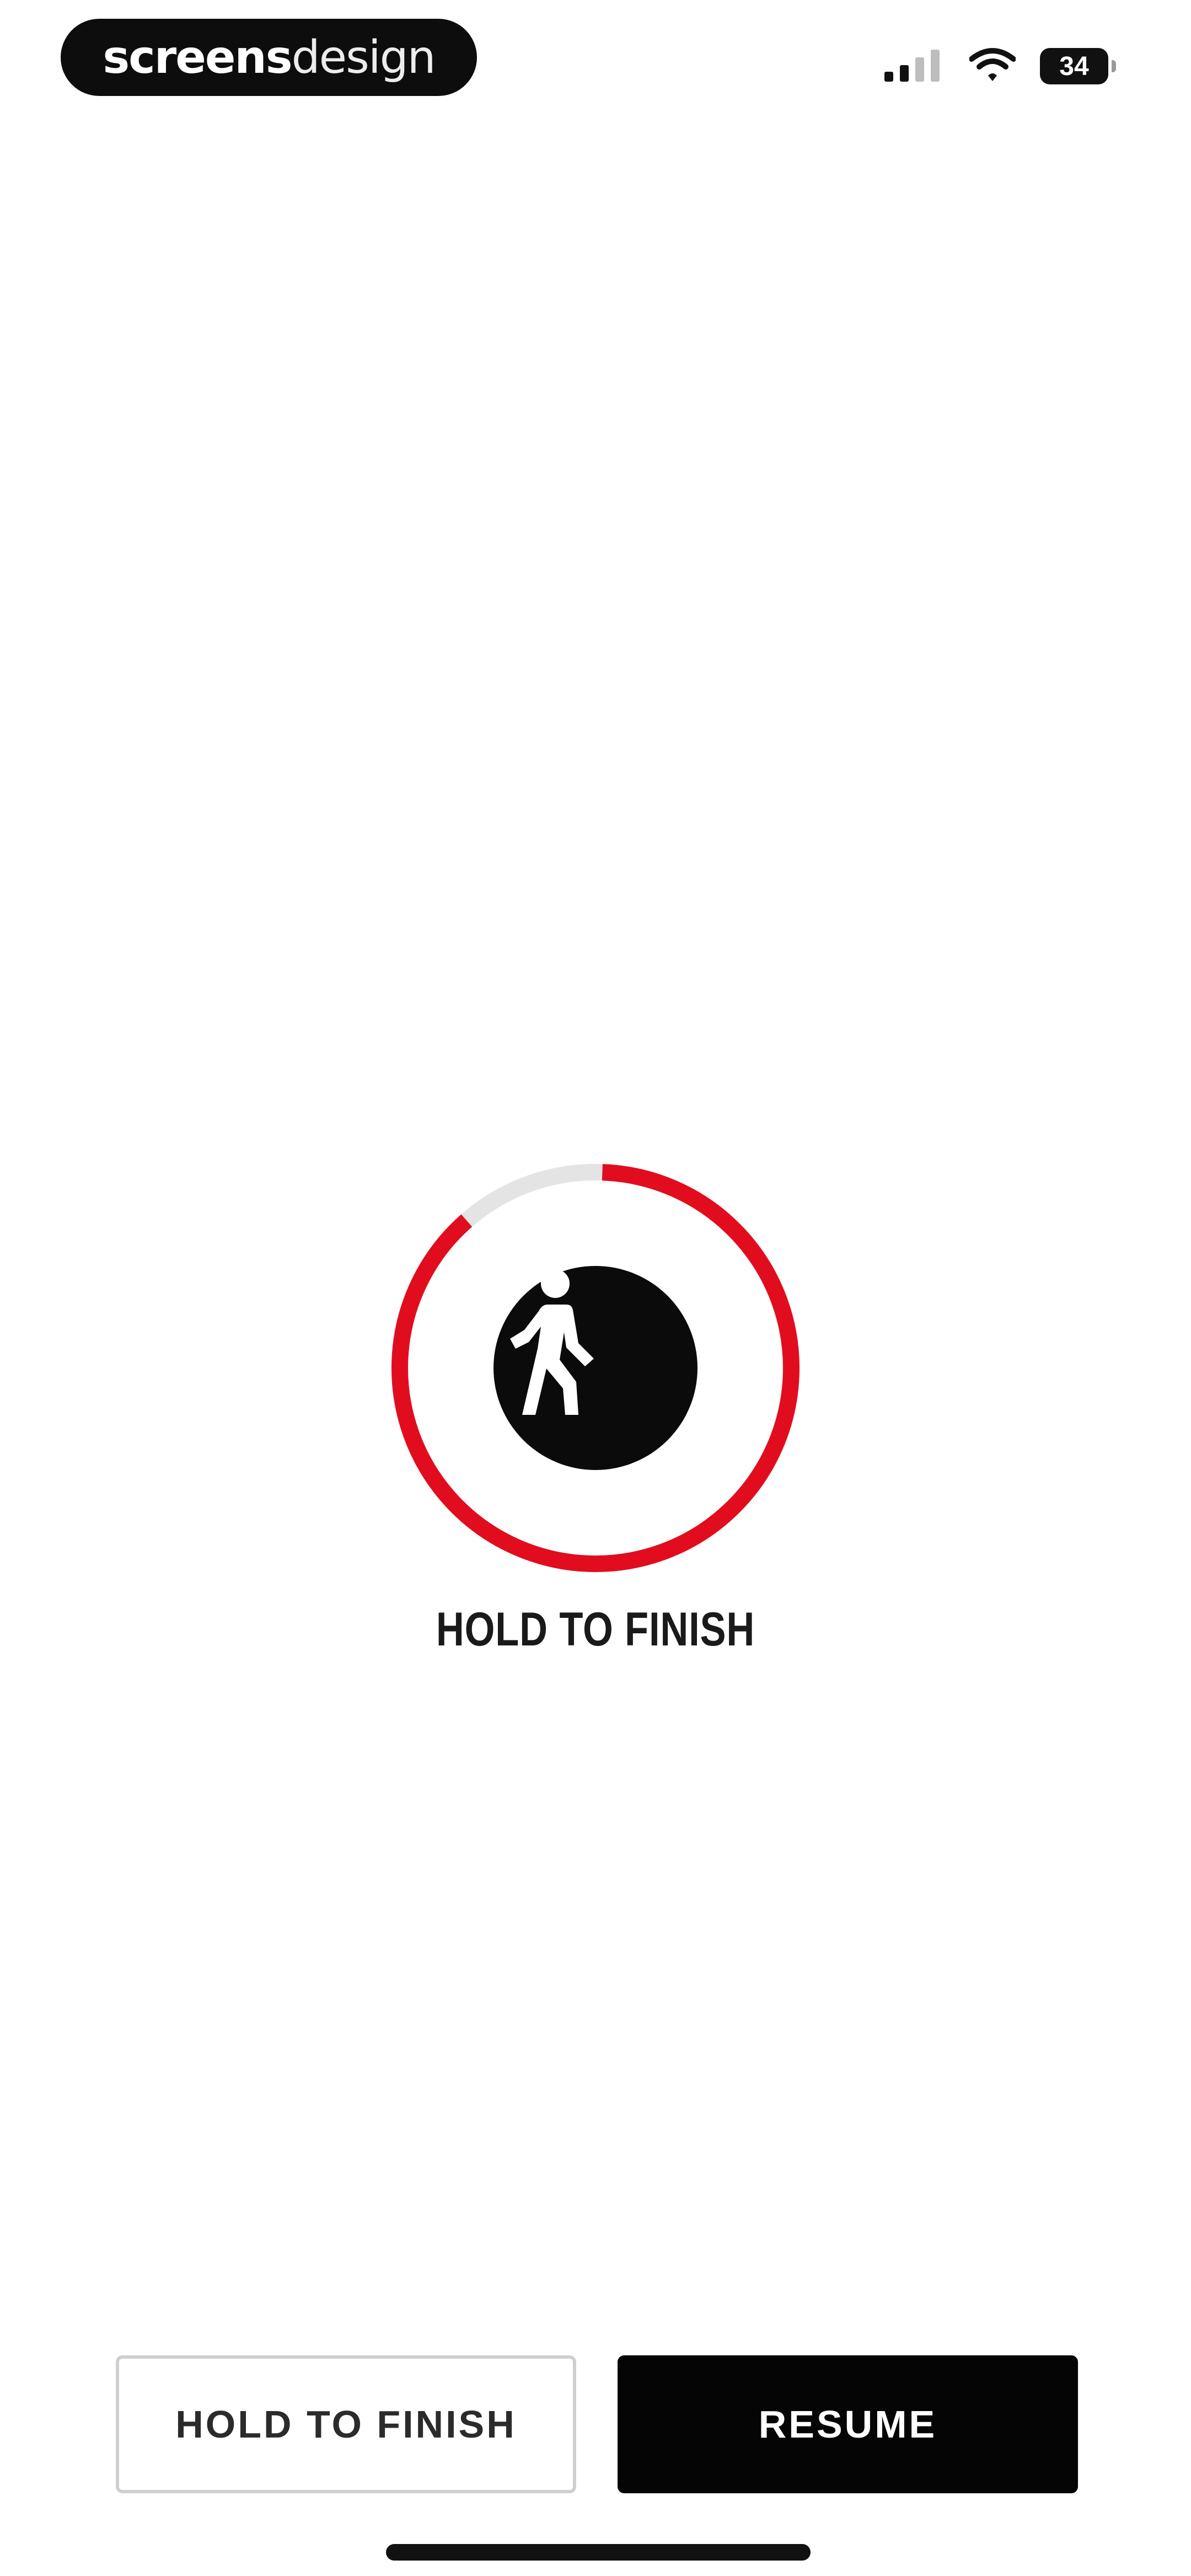 This screenshot has width=1191, height=2576. Describe the element at coordinates (363, 57) in the screenshot. I see `brand-logo-light: design` at that location.